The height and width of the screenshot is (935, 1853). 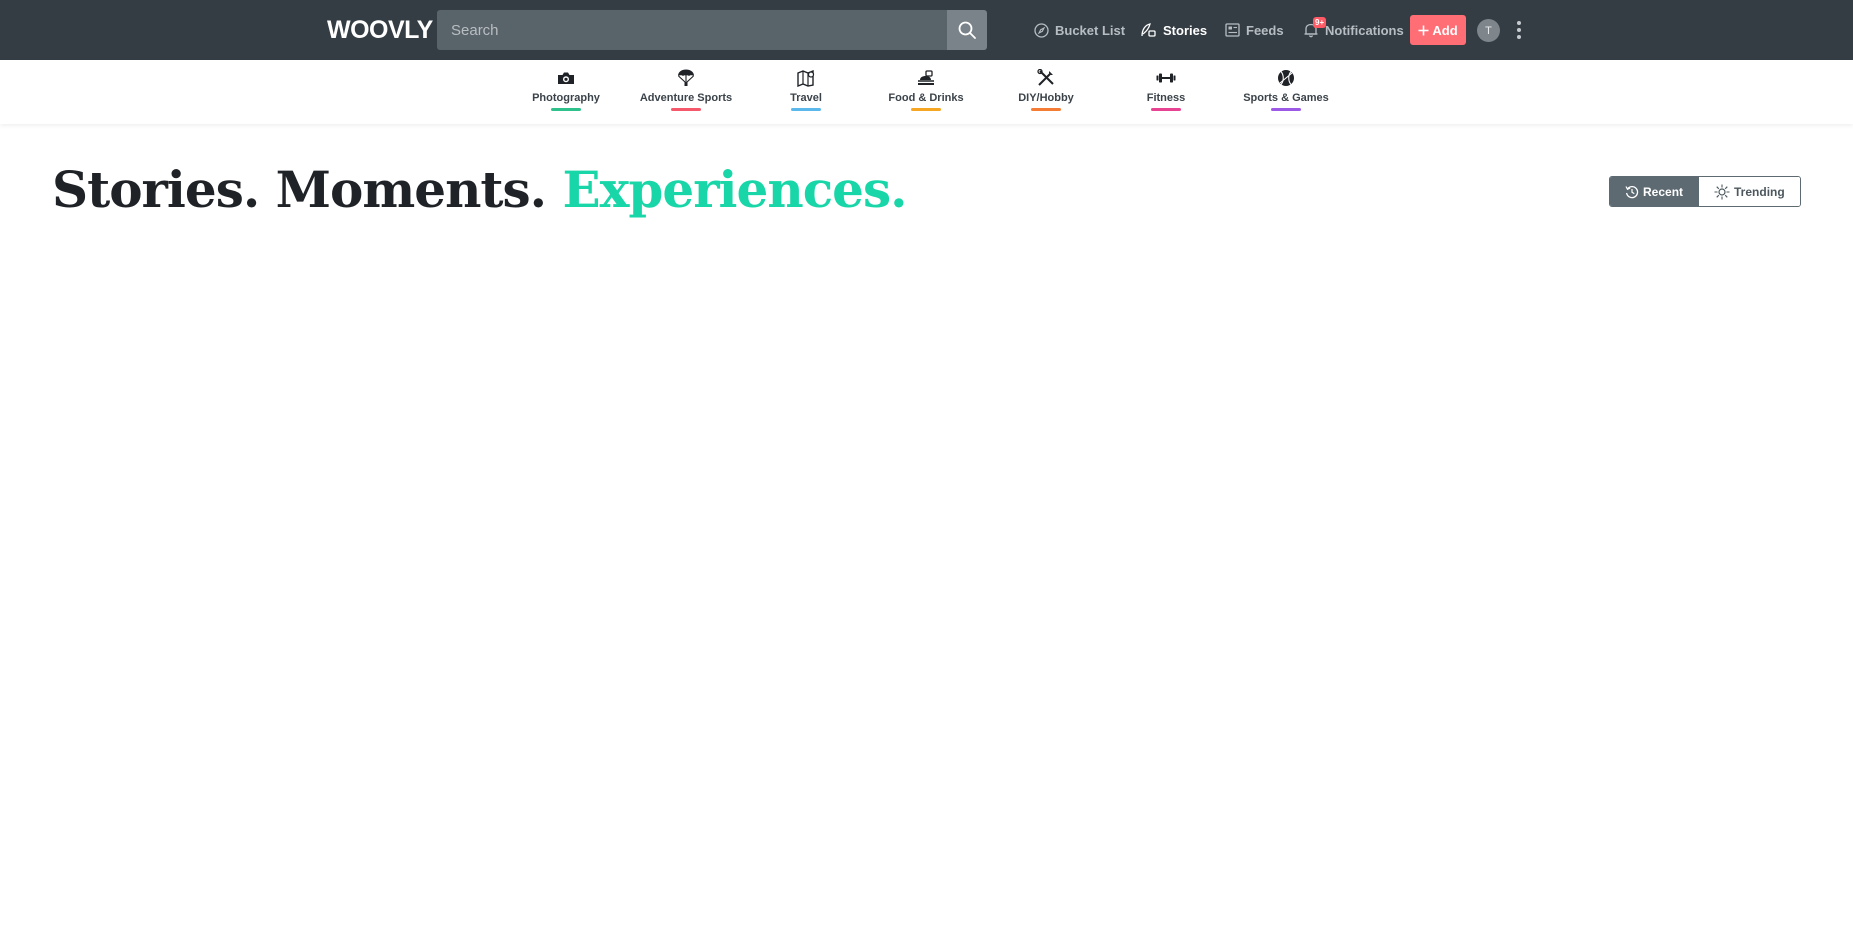 What do you see at coordinates (1488, 30) in the screenshot?
I see `user-avatar: T` at bounding box center [1488, 30].